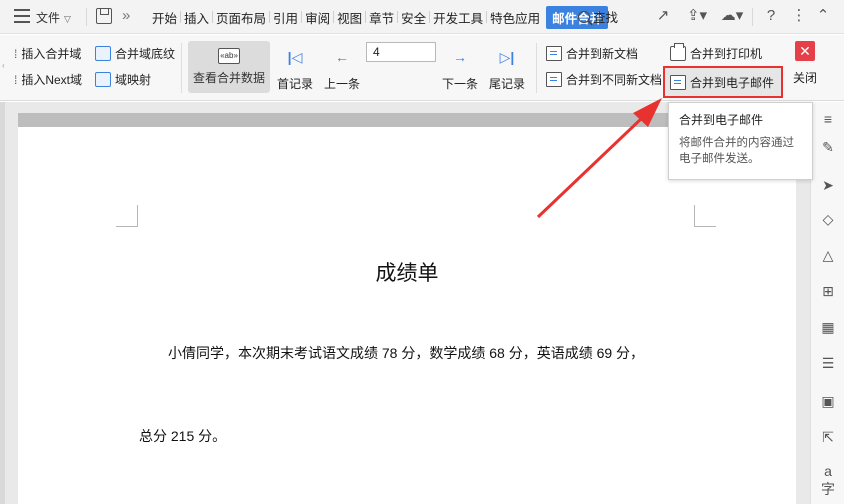 Image resolution: width=844 pixels, height=504 pixels. Describe the element at coordinates (413, 17) in the screenshot. I see `tab-security: 安全` at that location.